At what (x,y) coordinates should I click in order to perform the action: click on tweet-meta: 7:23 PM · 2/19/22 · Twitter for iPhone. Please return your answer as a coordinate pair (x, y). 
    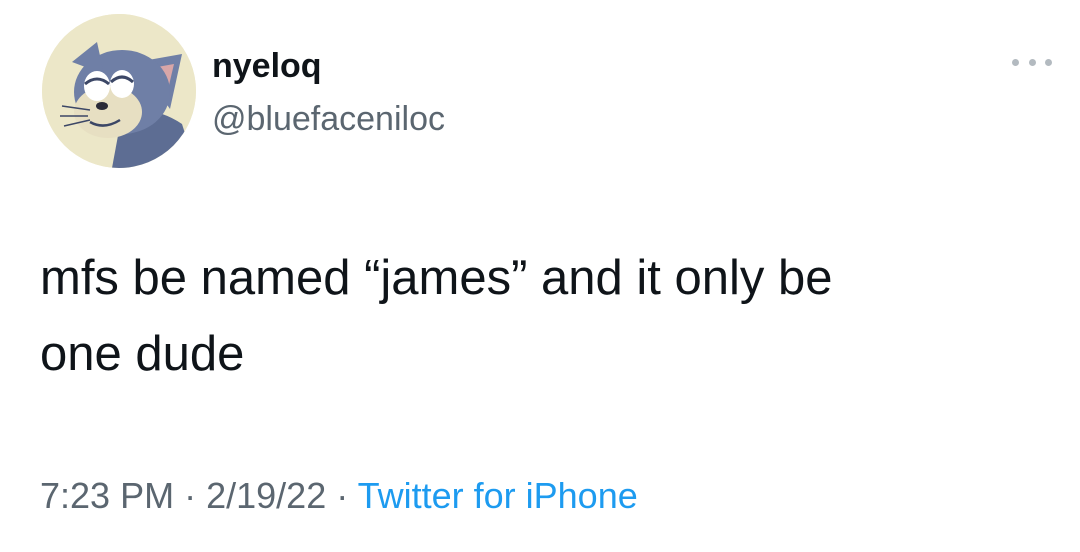
    Looking at the image, I should click on (339, 496).